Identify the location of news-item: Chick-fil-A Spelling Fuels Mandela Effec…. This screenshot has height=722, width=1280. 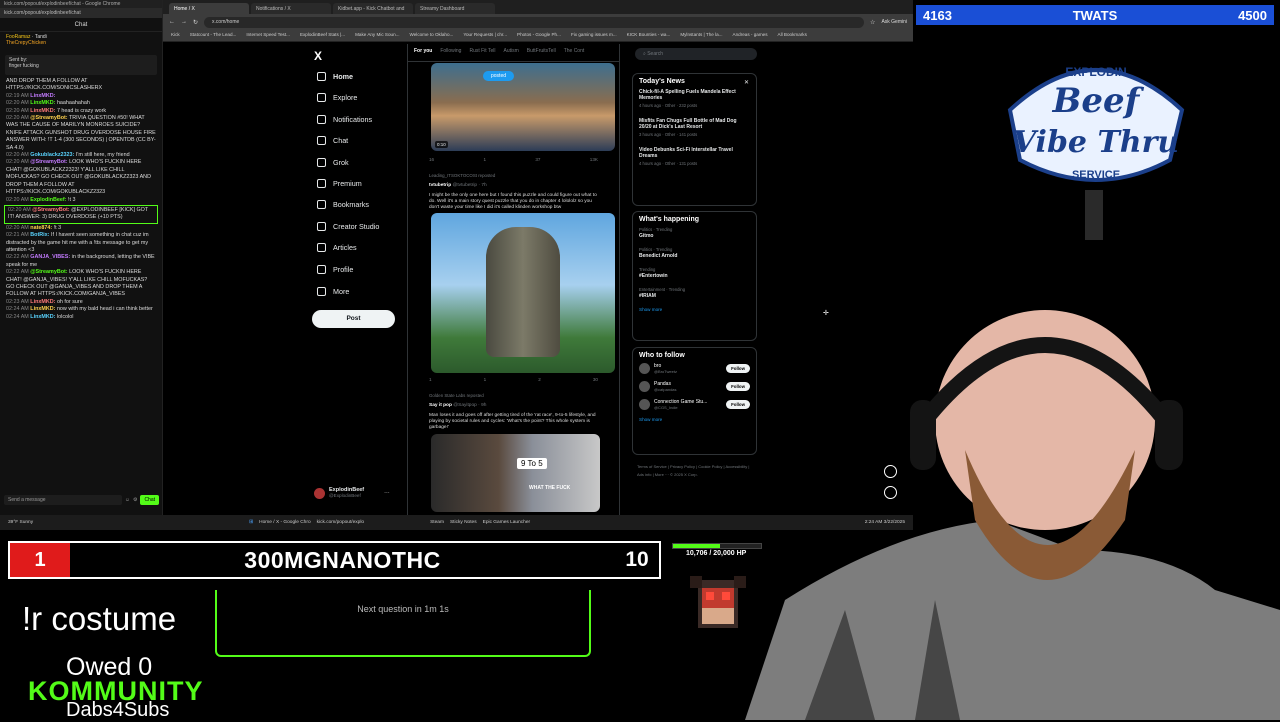
(694, 99).